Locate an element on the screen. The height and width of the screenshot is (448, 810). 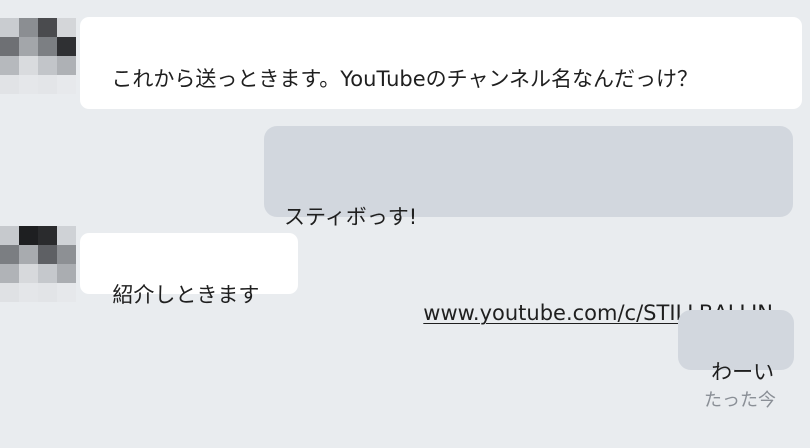
message-text: スティボっす! is located at coordinates (351, 217).